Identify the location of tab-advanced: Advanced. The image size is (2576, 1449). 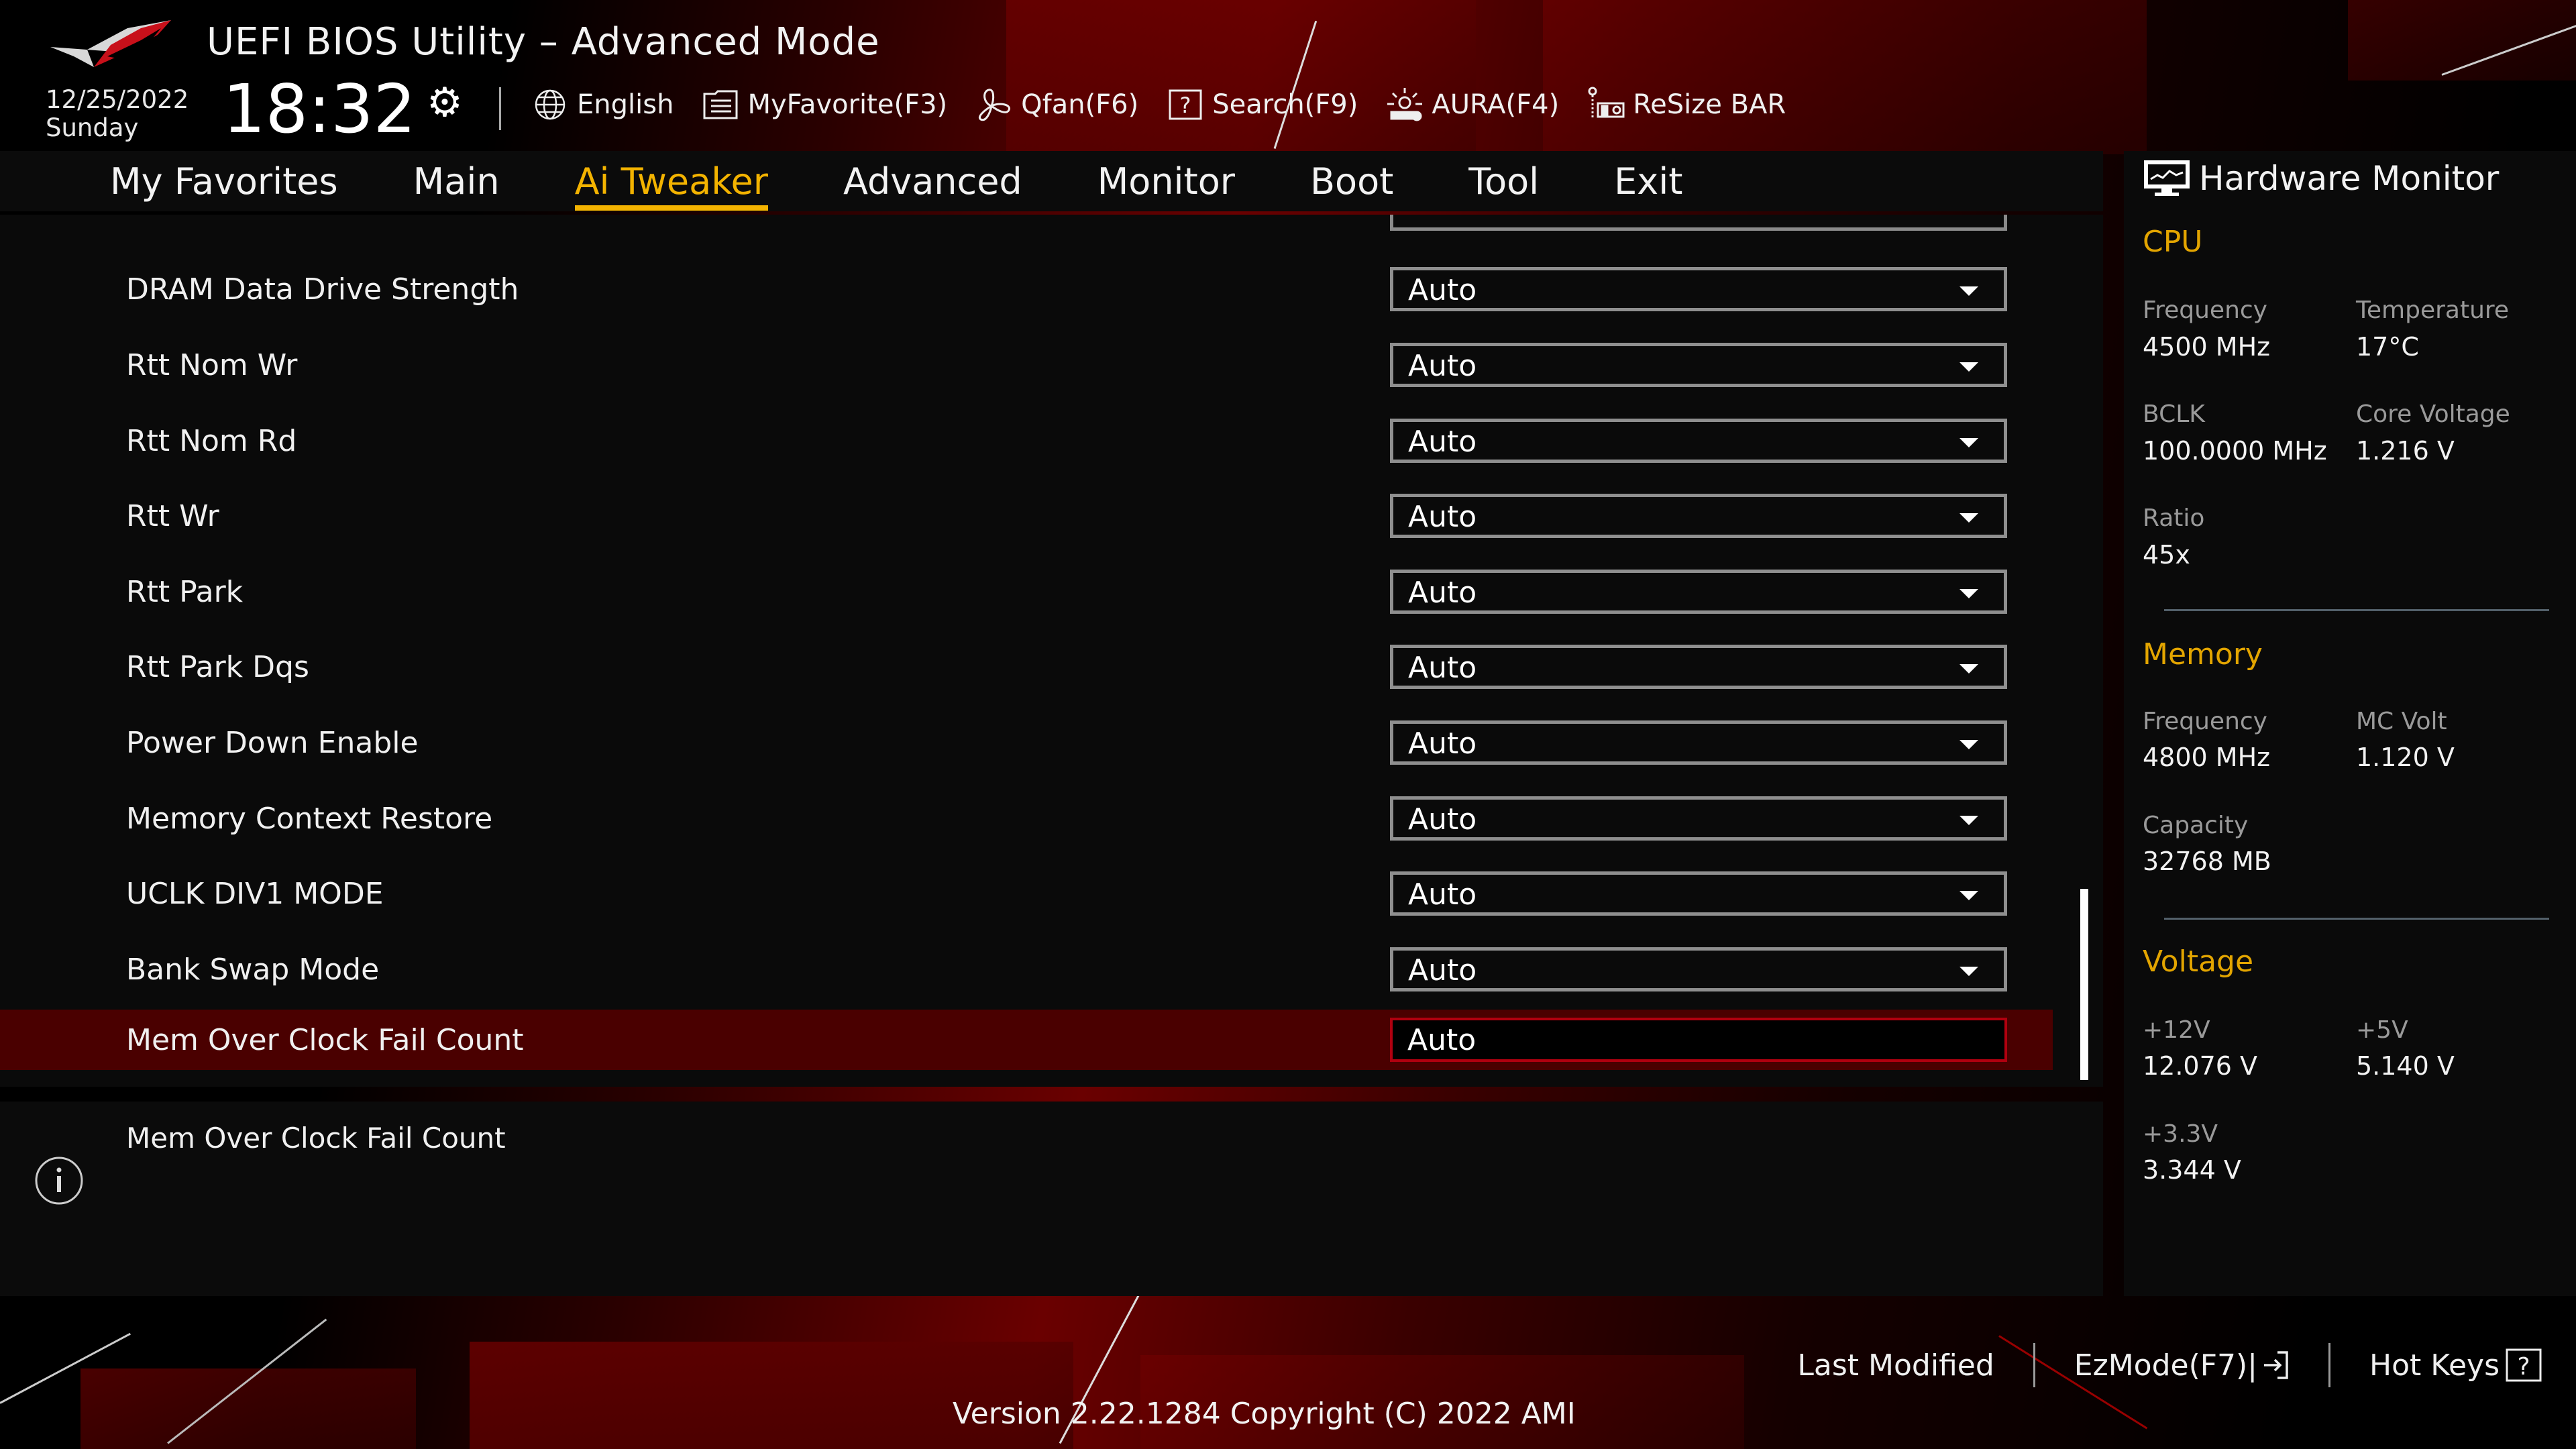
(932, 181).